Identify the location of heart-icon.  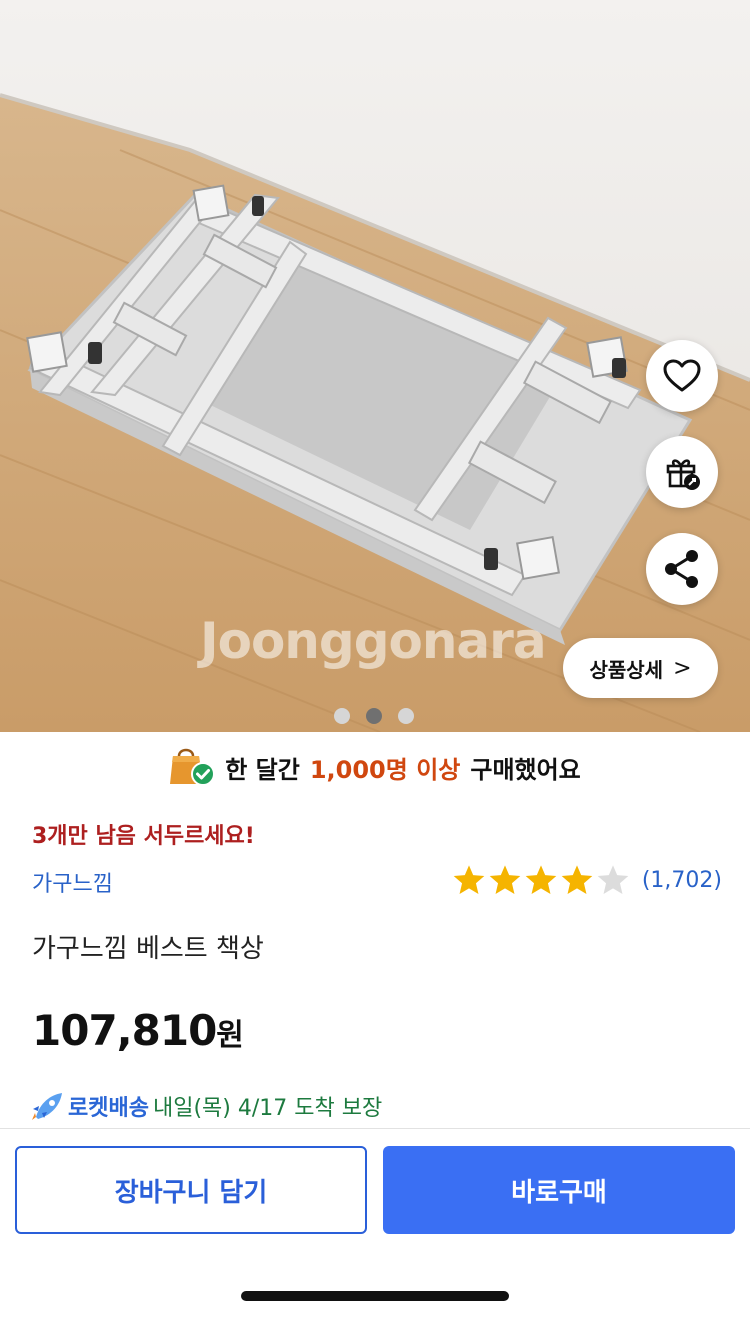
(682, 375).